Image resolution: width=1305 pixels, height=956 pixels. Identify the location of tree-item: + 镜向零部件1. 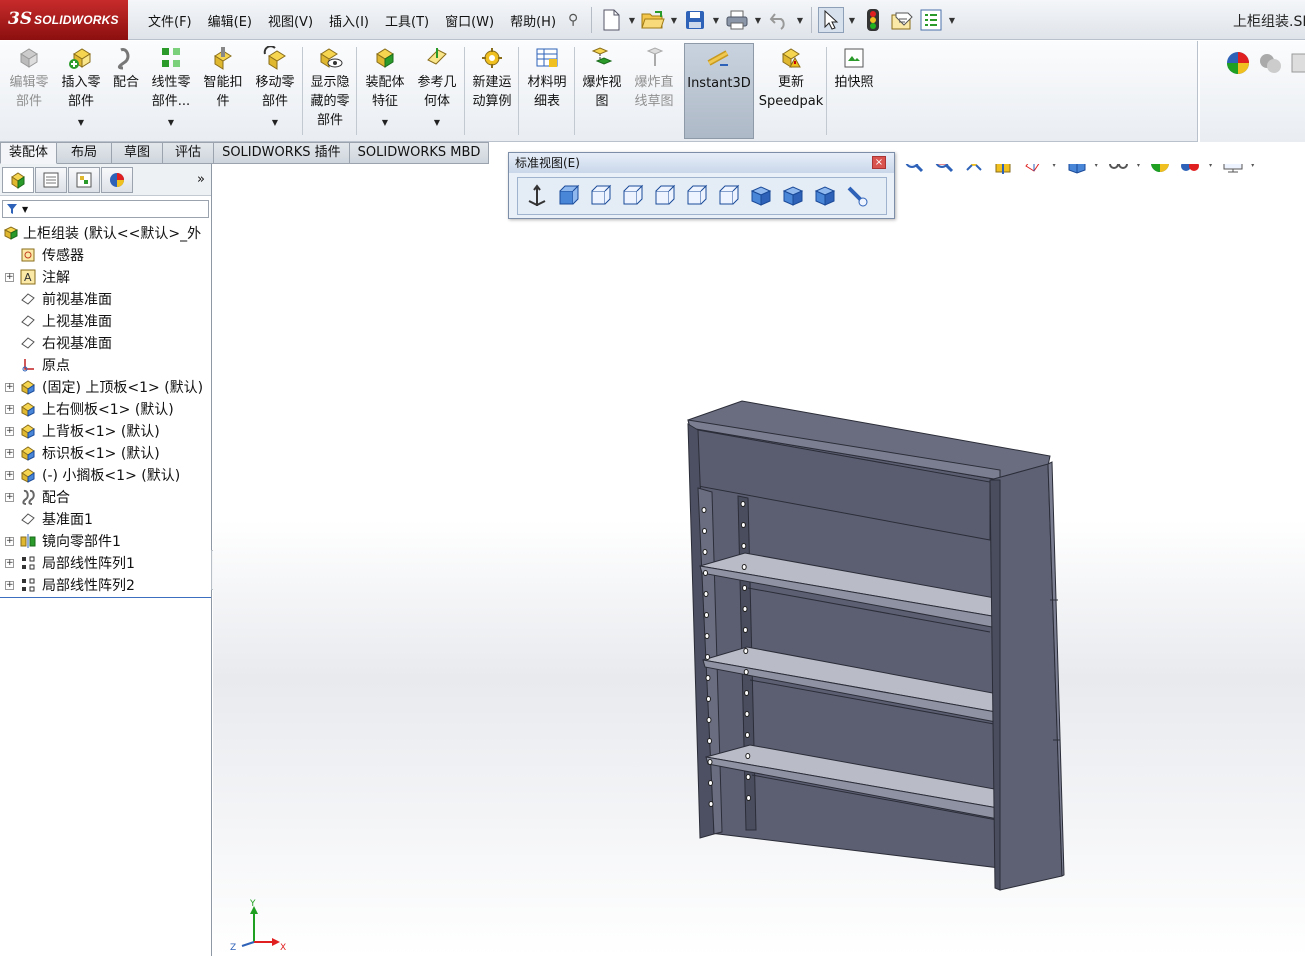
(105, 541).